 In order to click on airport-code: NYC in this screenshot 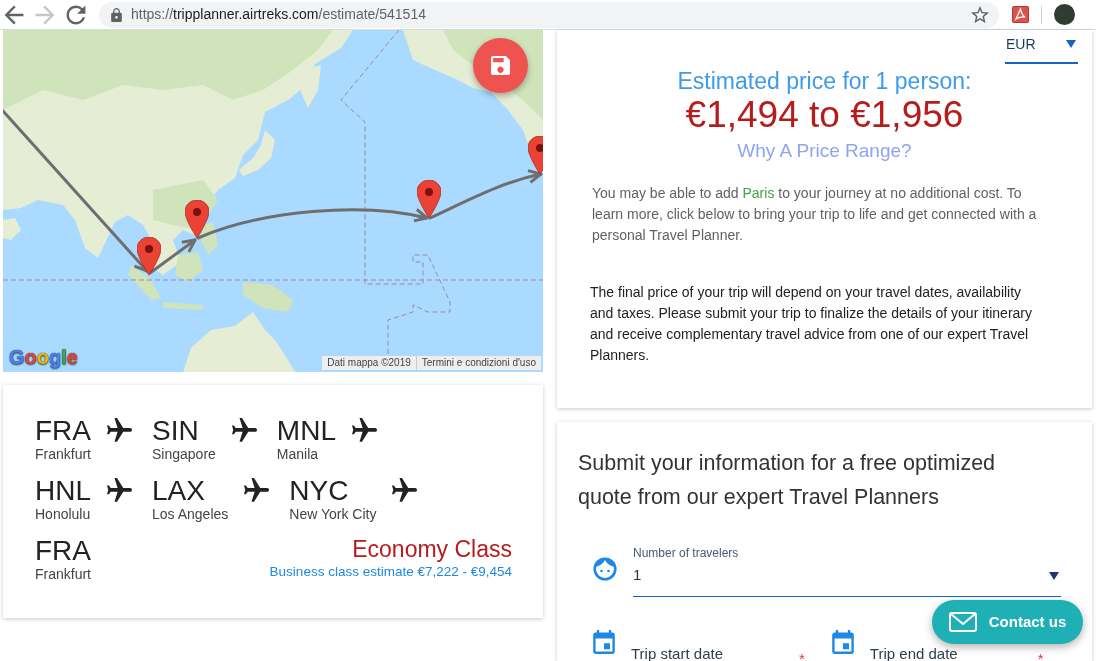, I will do `click(319, 490)`.